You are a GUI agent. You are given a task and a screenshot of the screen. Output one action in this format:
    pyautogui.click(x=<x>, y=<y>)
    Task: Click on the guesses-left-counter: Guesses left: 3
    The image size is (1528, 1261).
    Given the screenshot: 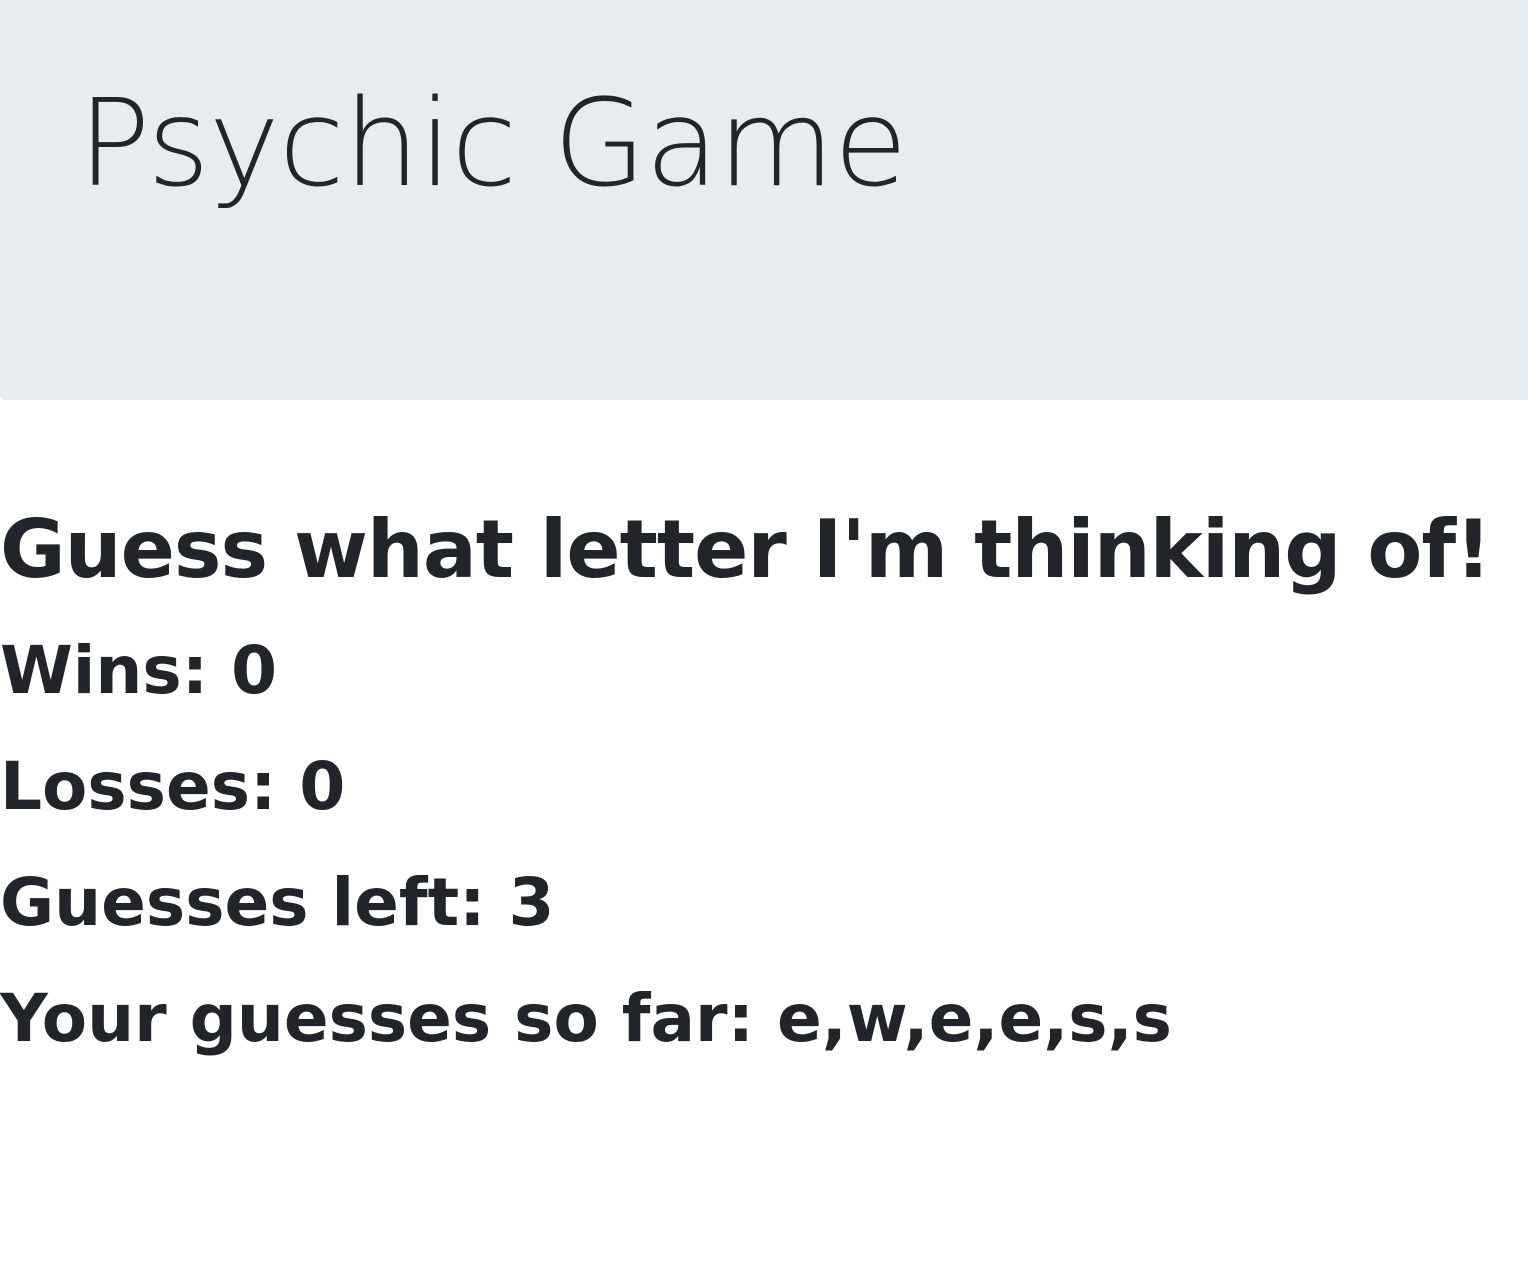 What is the action you would take?
    pyautogui.click(x=277, y=902)
    